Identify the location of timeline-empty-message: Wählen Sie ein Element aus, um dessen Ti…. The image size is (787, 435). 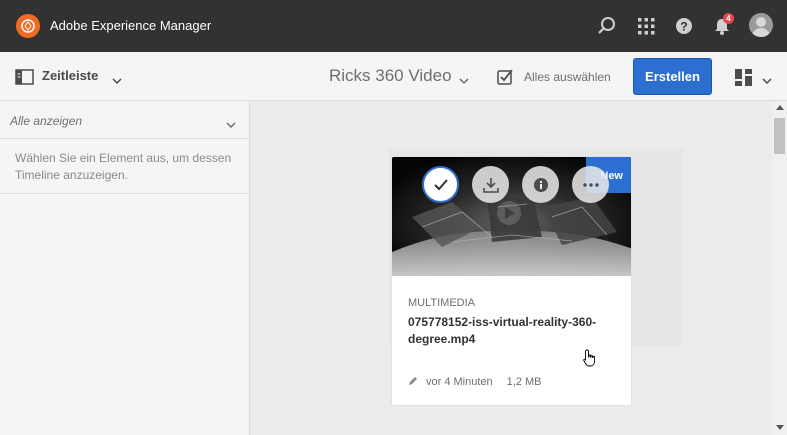
(123, 166).